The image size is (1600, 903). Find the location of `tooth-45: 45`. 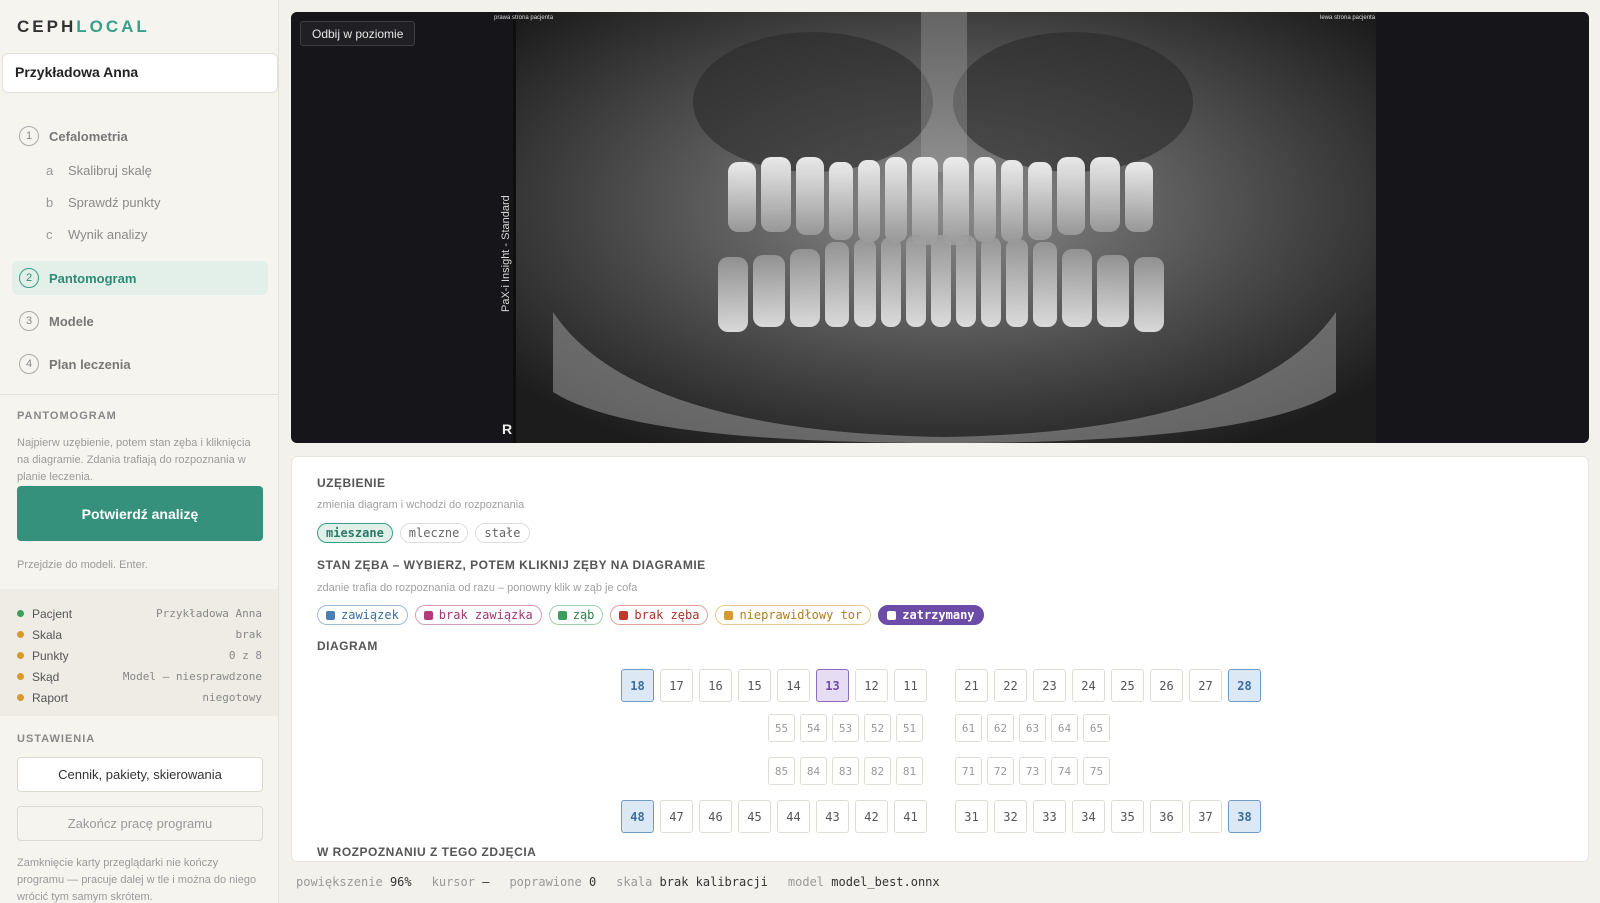

tooth-45: 45 is located at coordinates (754, 816).